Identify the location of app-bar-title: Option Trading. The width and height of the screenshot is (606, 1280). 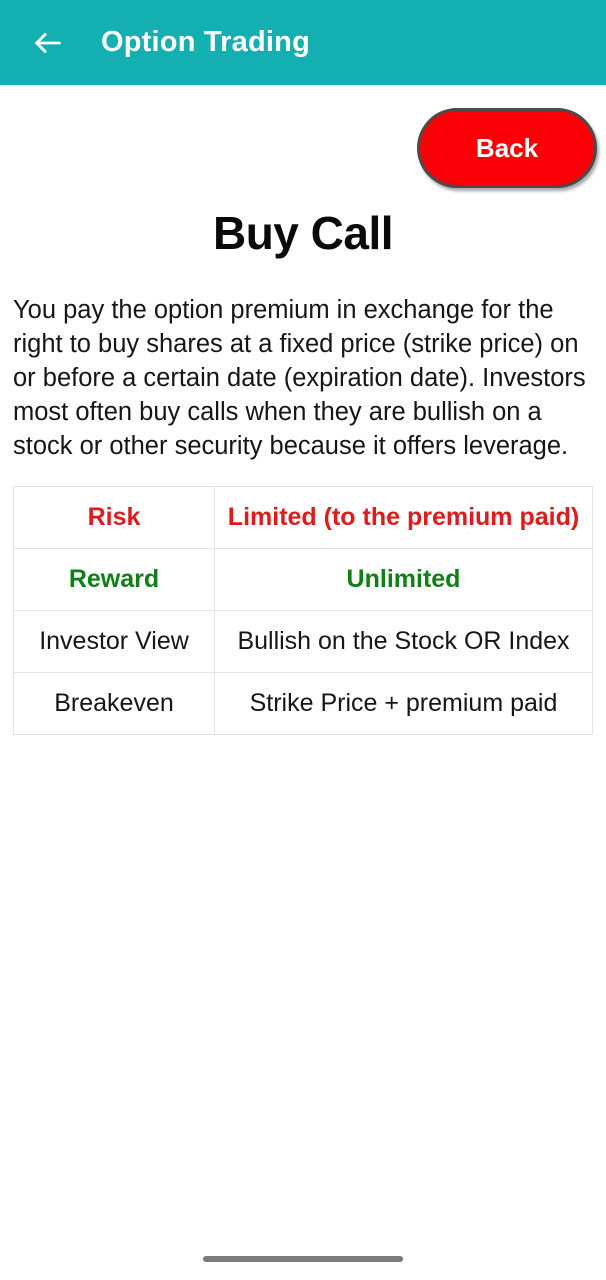
(206, 42).